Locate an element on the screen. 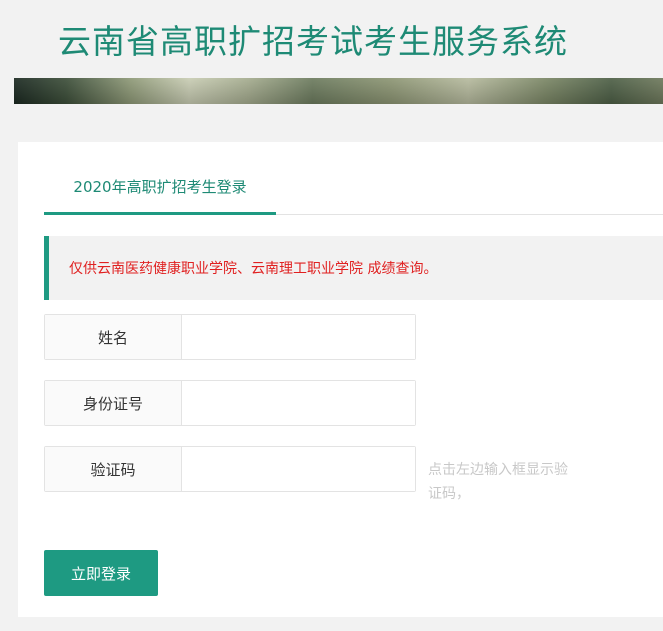 The height and width of the screenshot is (631, 663). id-number-input is located at coordinates (298, 403).